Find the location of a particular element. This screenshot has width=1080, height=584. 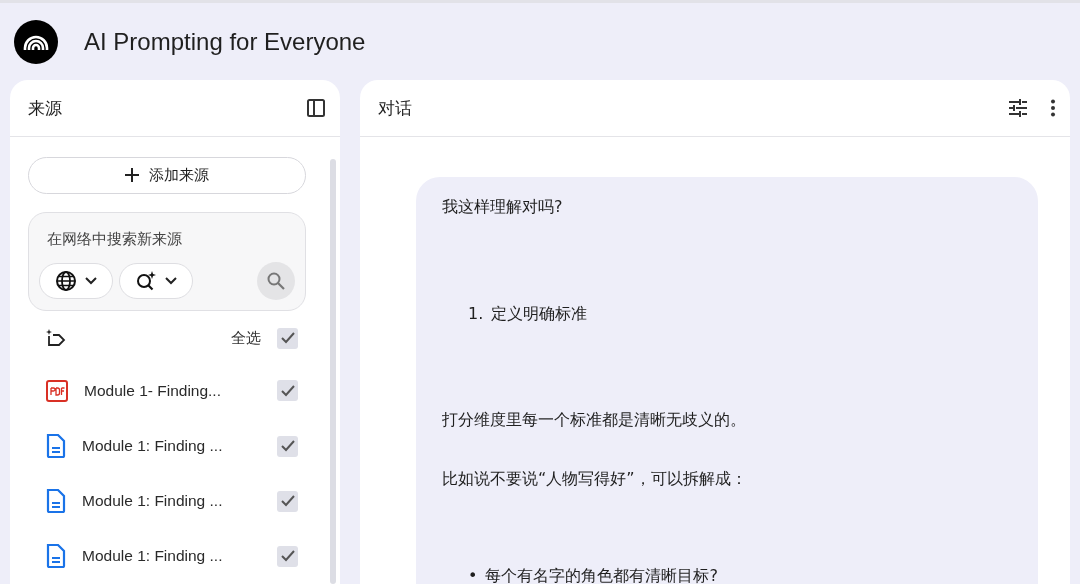

search-icon is located at coordinates (276, 280).